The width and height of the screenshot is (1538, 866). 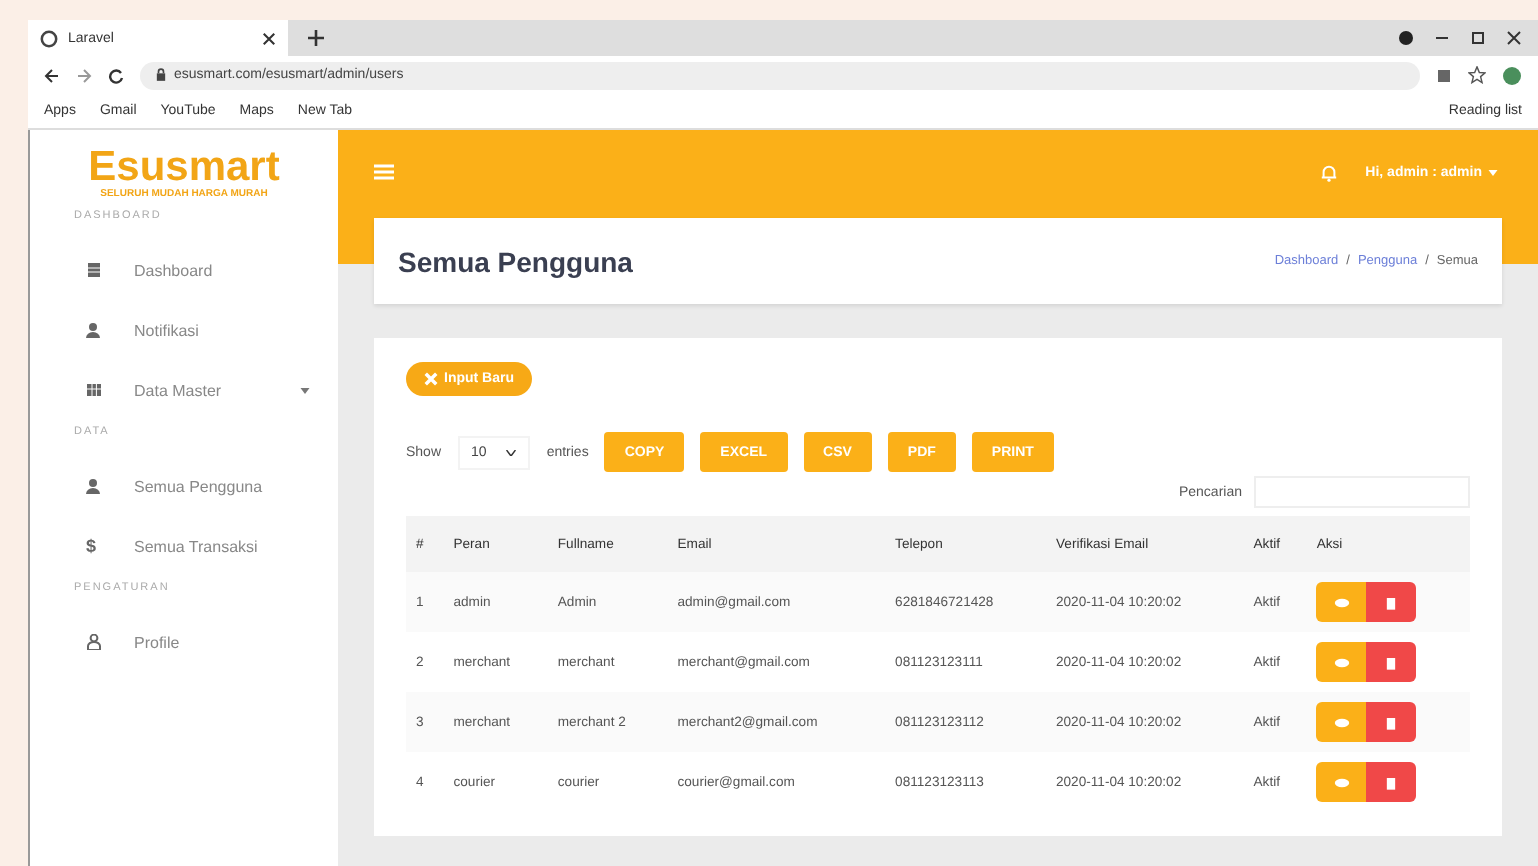 I want to click on new-tab-icon, so click(x=316, y=38).